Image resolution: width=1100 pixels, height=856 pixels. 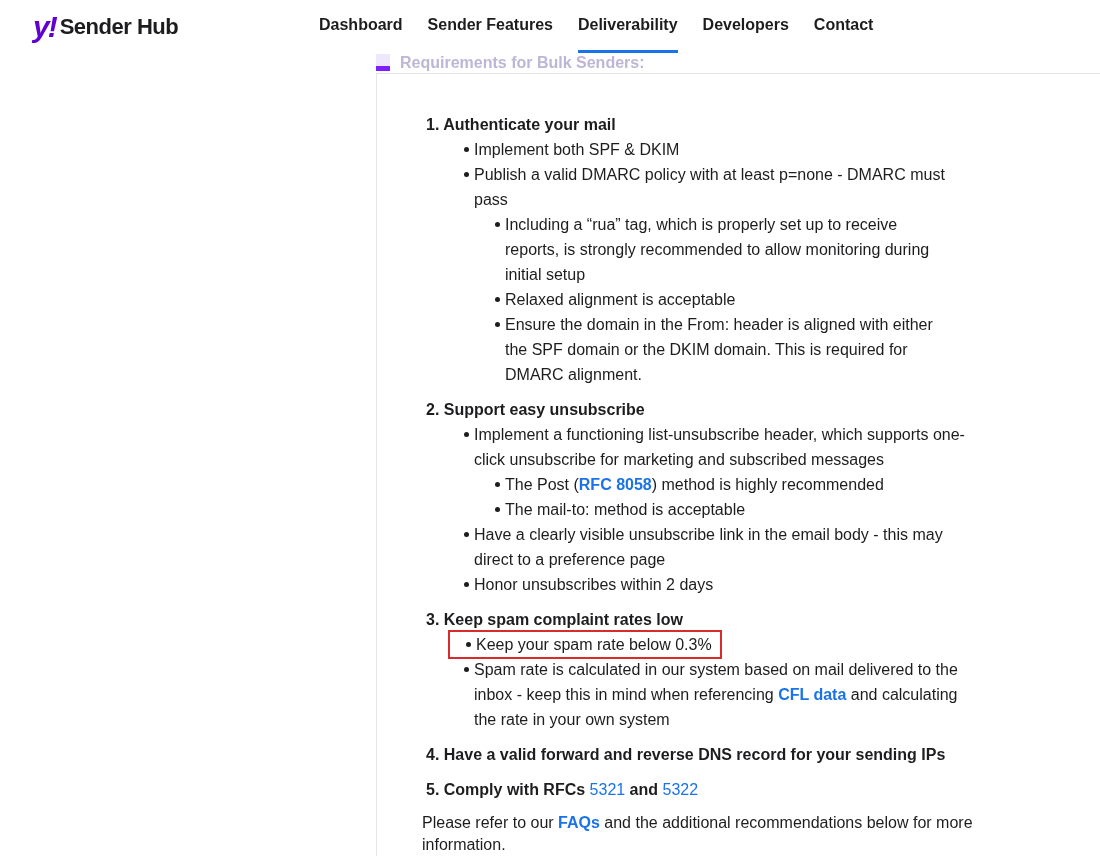 I want to click on section-heading: 1. Authenticate your mail, so click(x=521, y=125).